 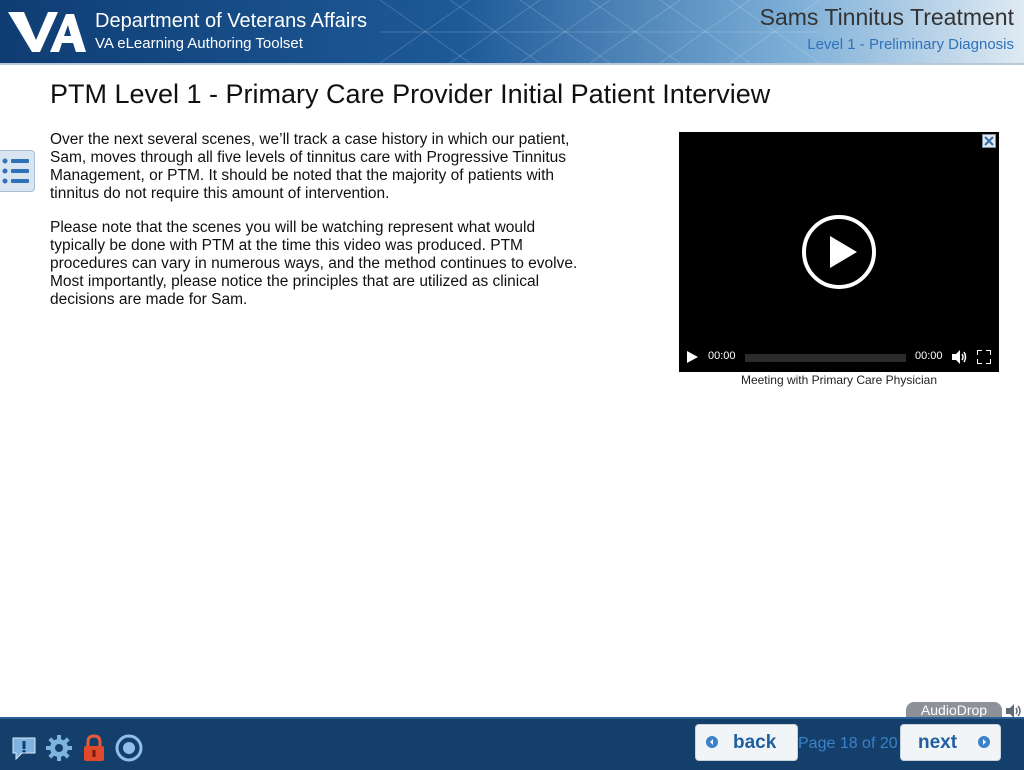 I want to click on back-button: back, so click(x=746, y=742).